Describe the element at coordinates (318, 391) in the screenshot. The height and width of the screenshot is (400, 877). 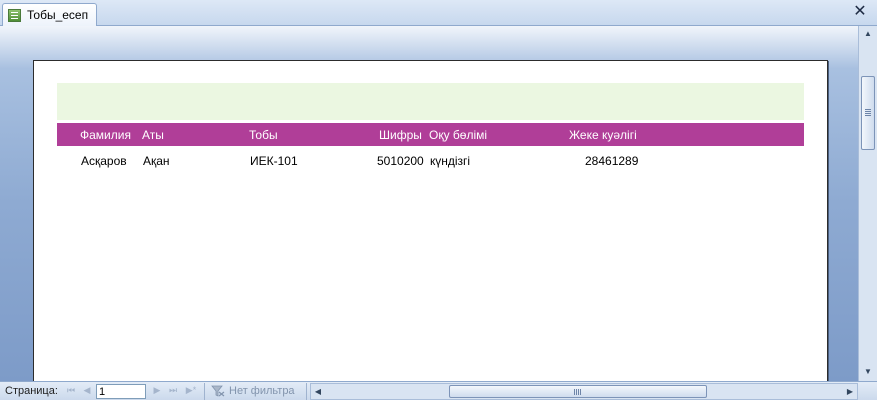
I see `scroll-left-icon: ◀` at that location.